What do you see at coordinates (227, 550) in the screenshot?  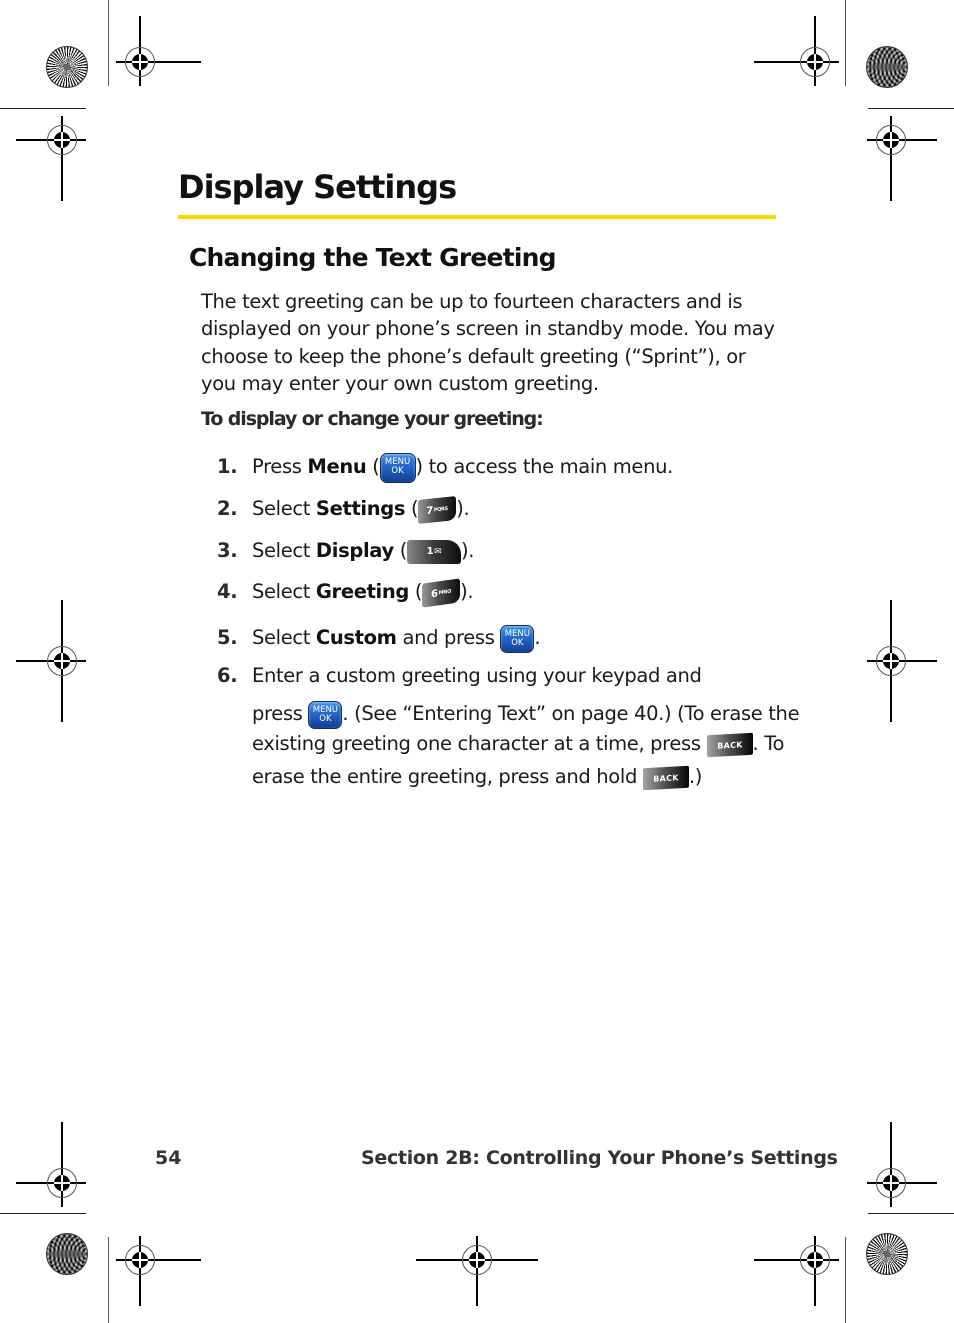 I see `step-number: 3.` at bounding box center [227, 550].